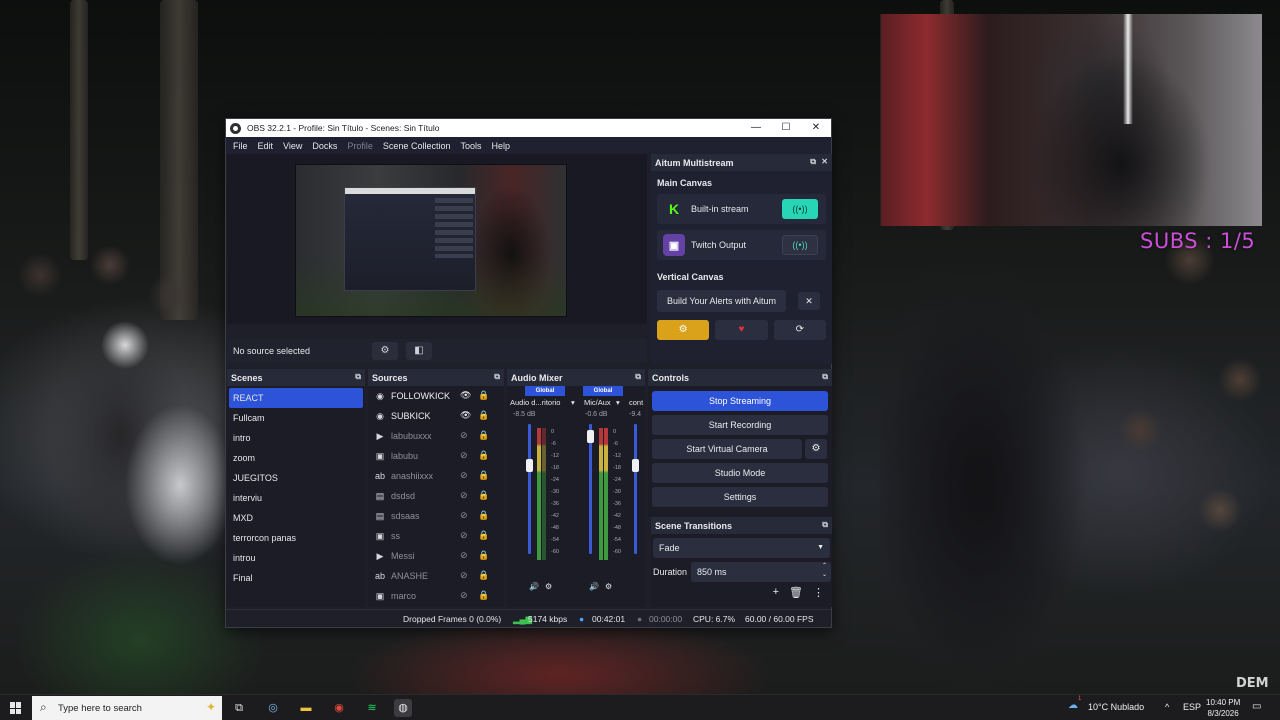 Image resolution: width=1280 pixels, height=720 pixels. I want to click on stop-streaming-button: Stop Streaming, so click(740, 401).